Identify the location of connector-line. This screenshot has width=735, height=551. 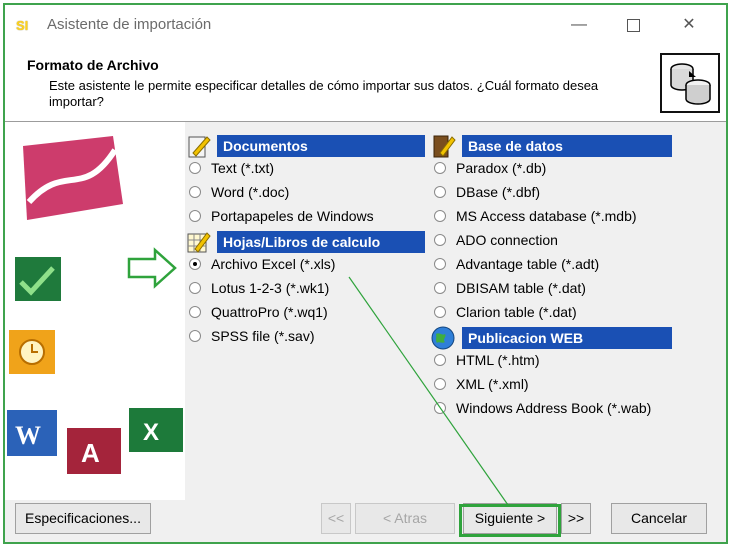
(428, 391).